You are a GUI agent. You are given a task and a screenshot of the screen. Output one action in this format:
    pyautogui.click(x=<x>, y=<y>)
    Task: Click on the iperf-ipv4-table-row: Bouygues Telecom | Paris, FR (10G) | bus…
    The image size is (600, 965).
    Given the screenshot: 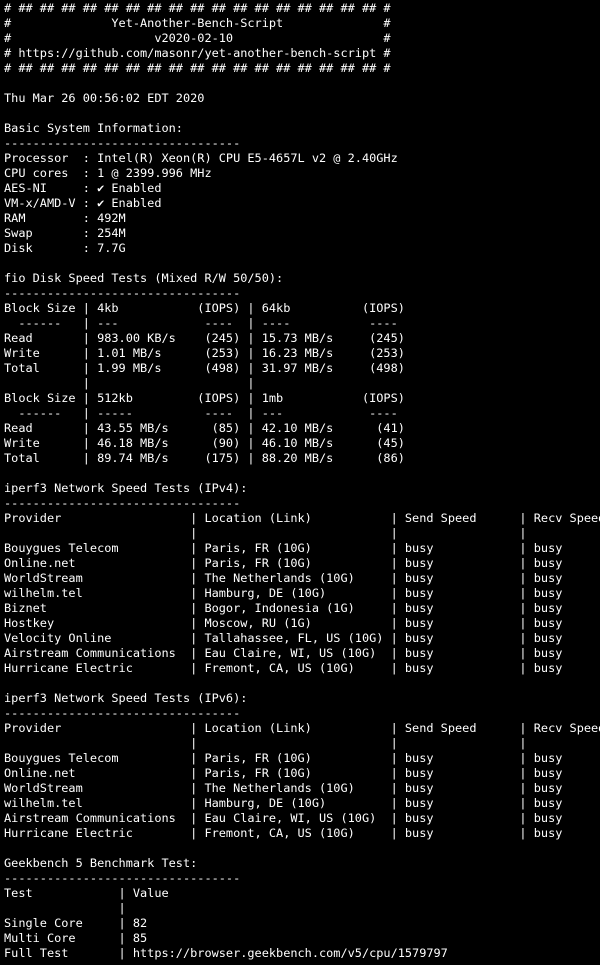 What is the action you would take?
    pyautogui.click(x=283, y=548)
    